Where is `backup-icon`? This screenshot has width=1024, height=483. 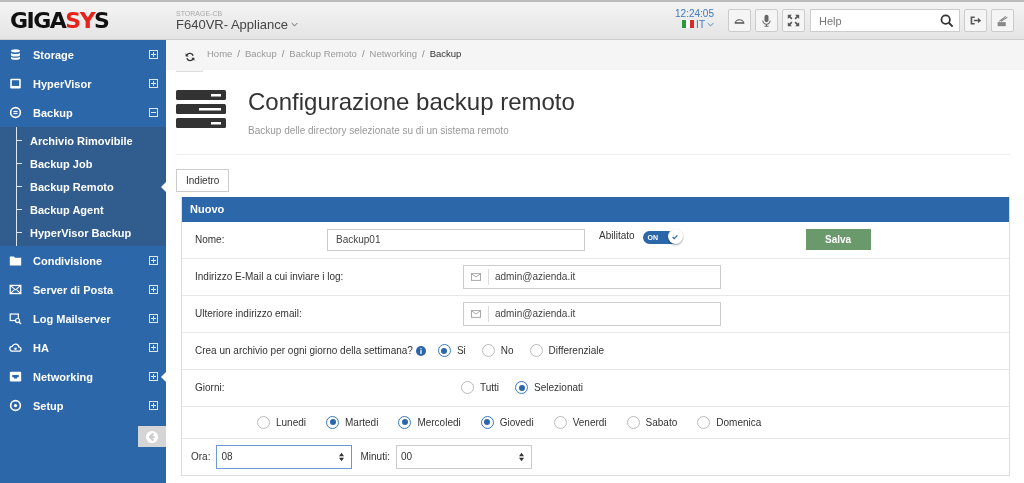 backup-icon is located at coordinates (15, 112).